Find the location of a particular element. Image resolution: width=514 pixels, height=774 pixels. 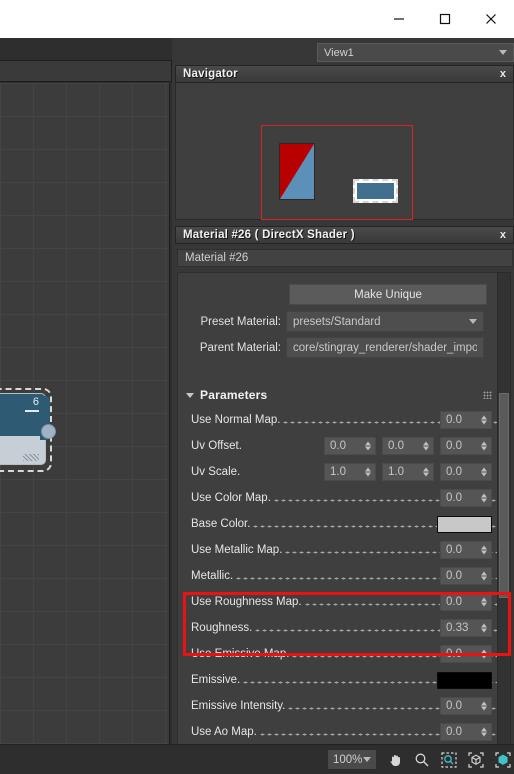

preset-material-dropdown: presets/Standard is located at coordinates (385, 321).